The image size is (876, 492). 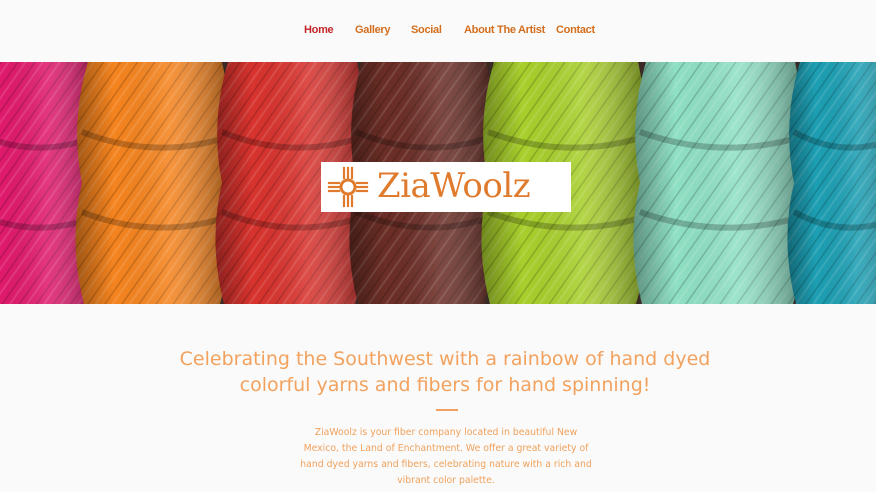 I want to click on nav-gallery: Gallery, so click(x=373, y=30).